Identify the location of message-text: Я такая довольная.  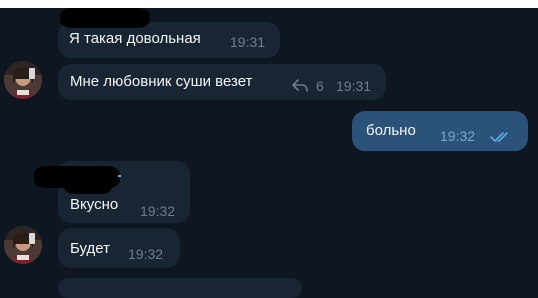
(135, 38).